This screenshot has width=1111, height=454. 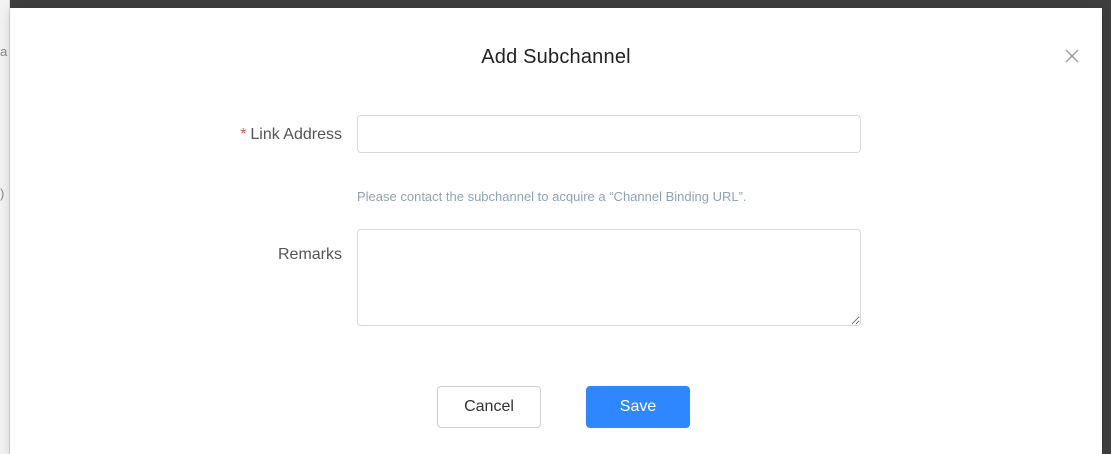 I want to click on cancel-button: Cancel, so click(x=489, y=407).